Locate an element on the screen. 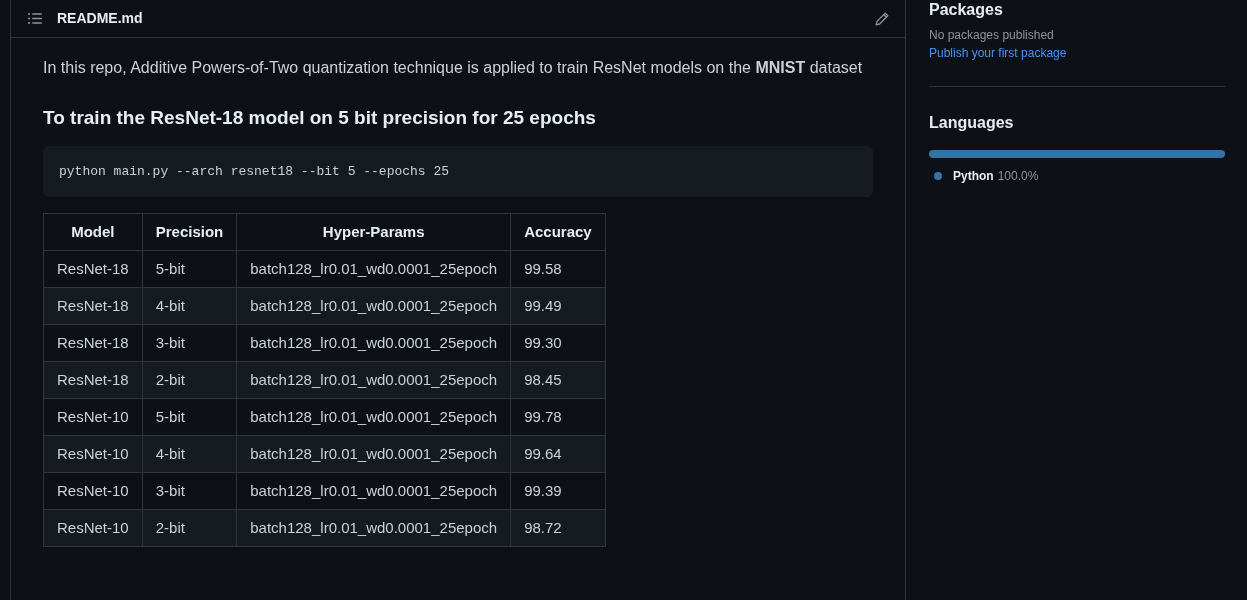 This screenshot has width=1247, height=600. file-name: README.md is located at coordinates (100, 18).